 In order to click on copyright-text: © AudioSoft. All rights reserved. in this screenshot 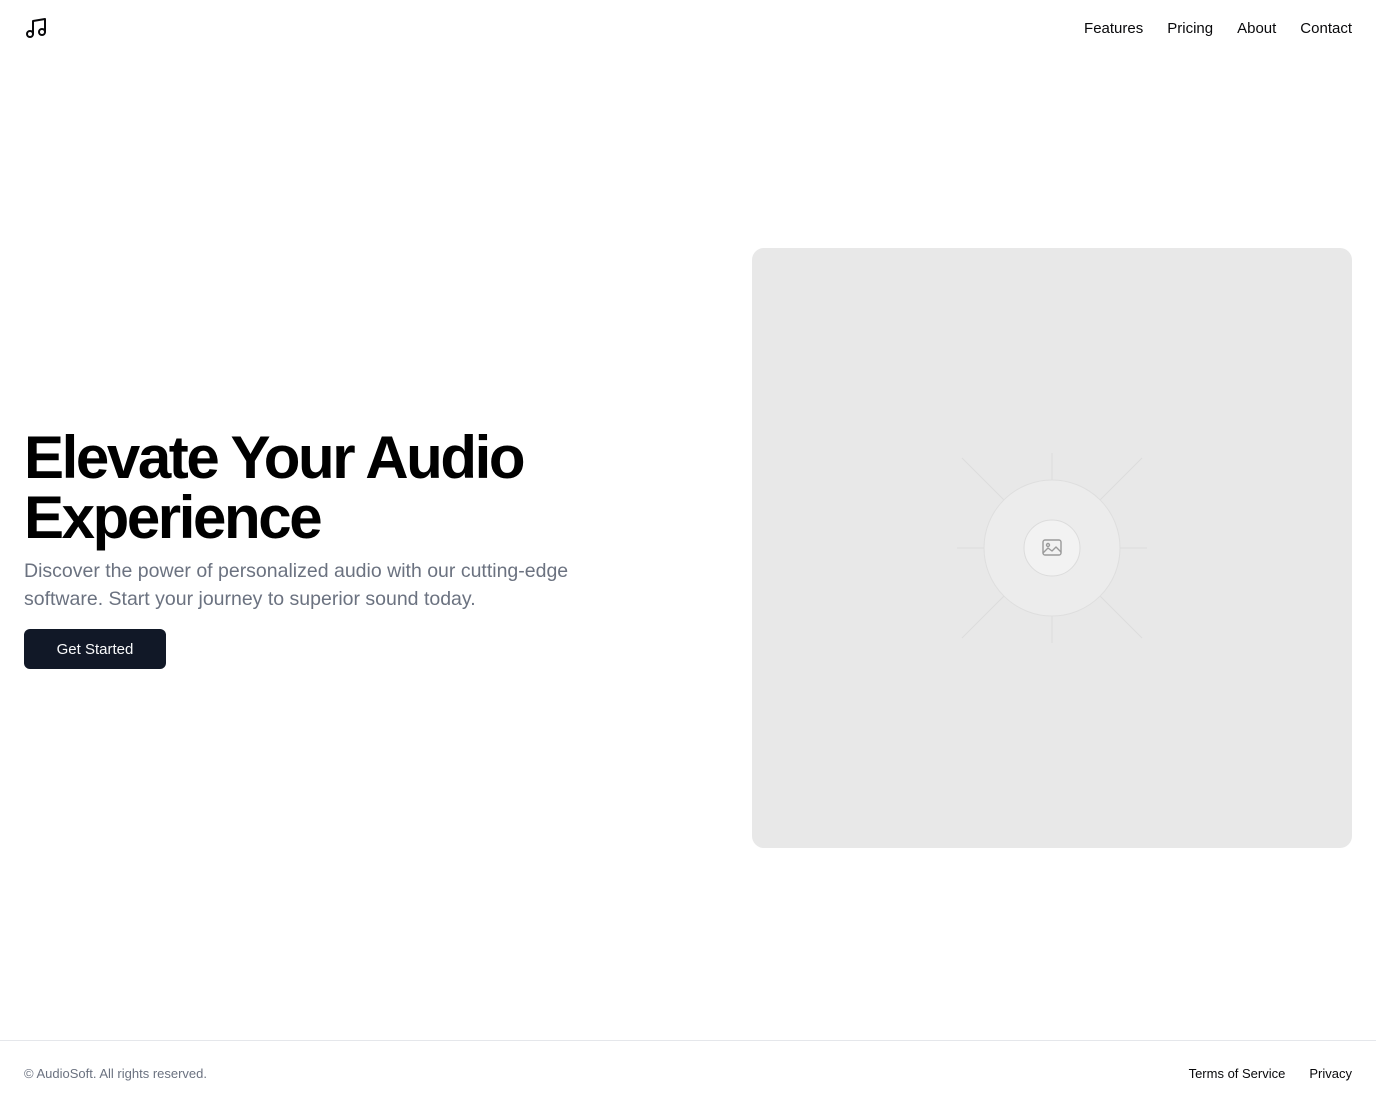, I will do `click(116, 1073)`.